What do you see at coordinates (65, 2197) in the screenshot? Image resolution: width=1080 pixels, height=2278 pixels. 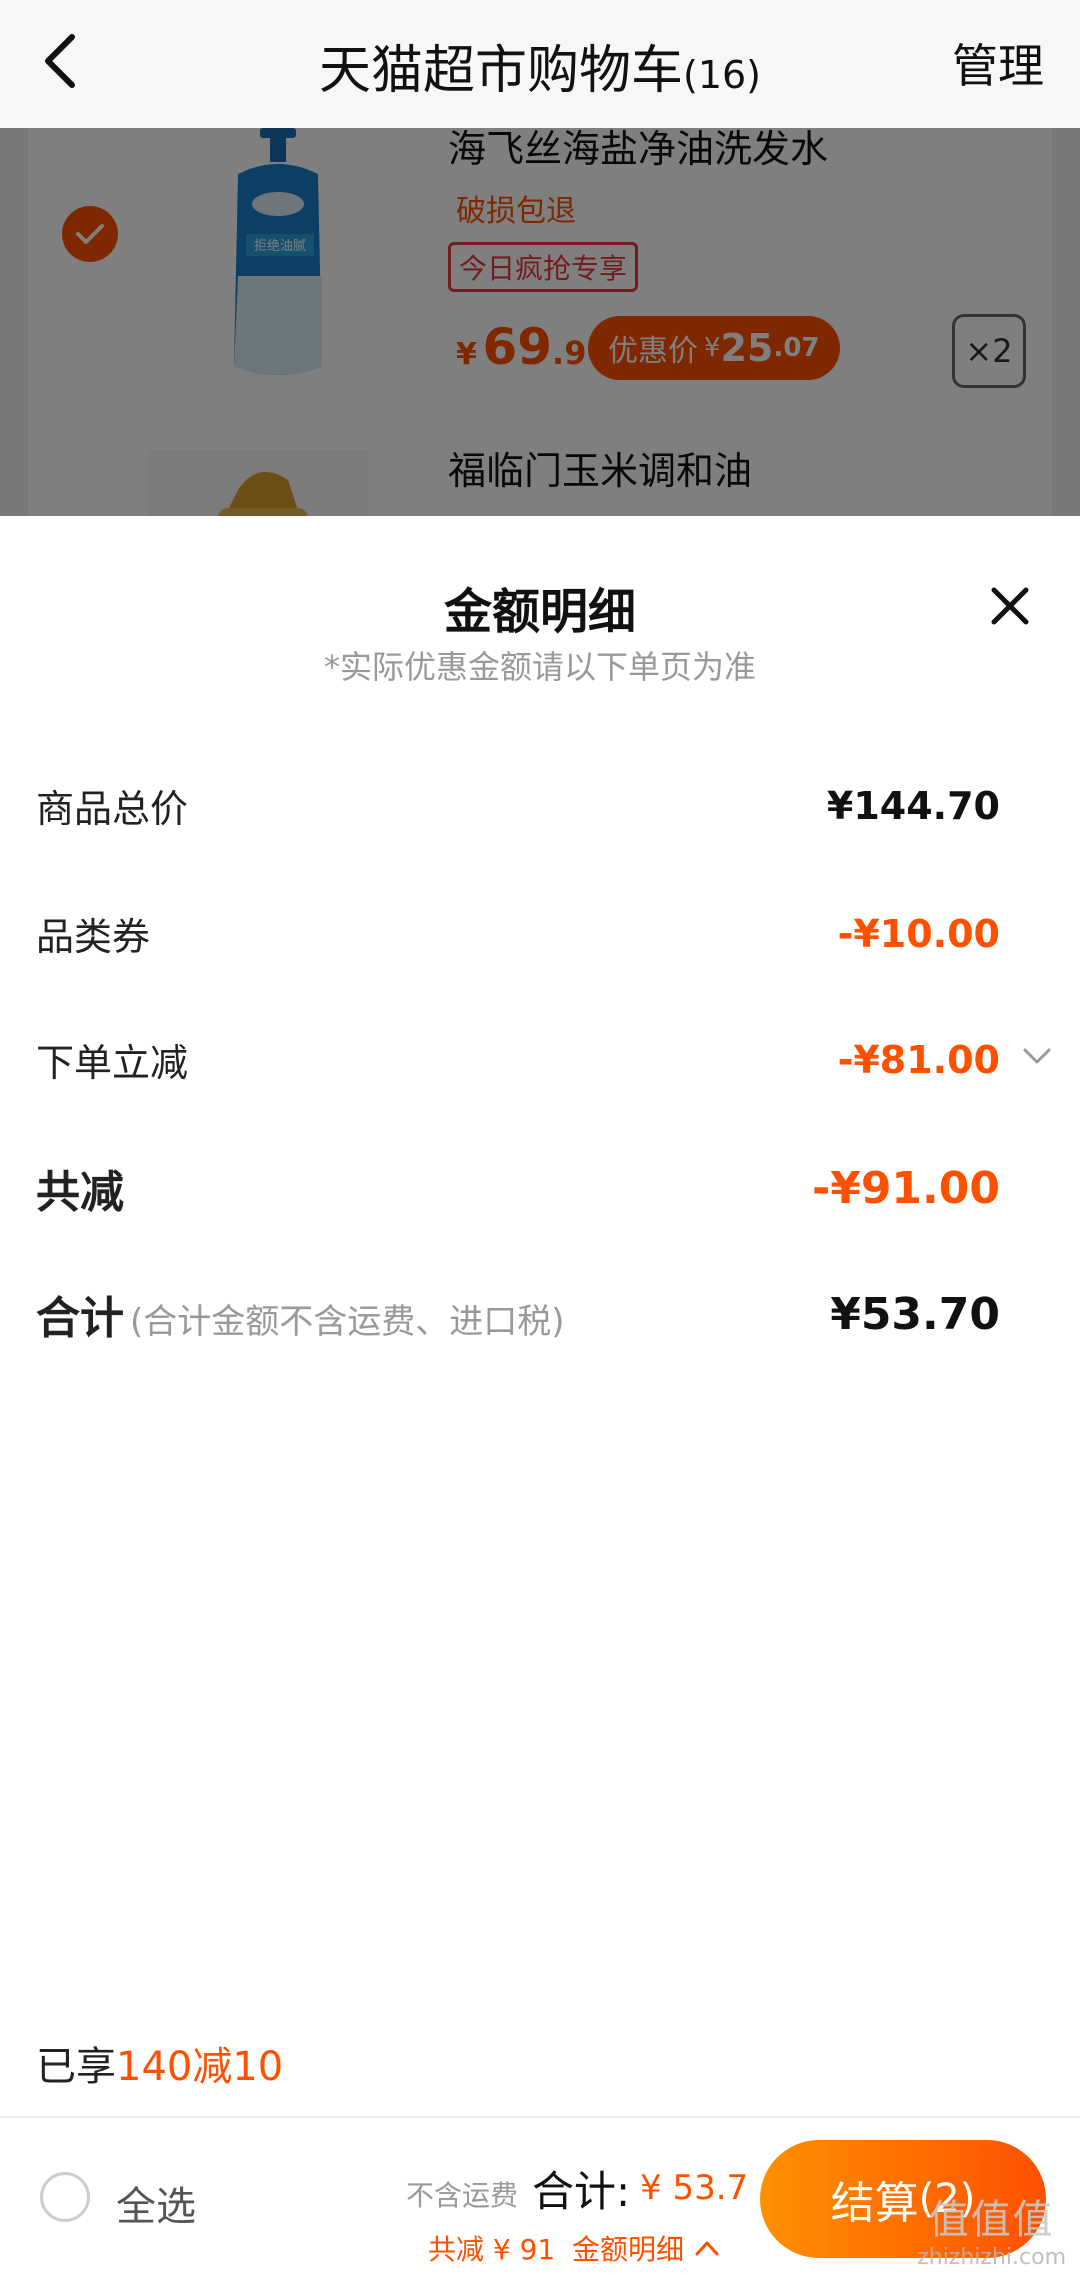 I see `select-all-checkbox` at bounding box center [65, 2197].